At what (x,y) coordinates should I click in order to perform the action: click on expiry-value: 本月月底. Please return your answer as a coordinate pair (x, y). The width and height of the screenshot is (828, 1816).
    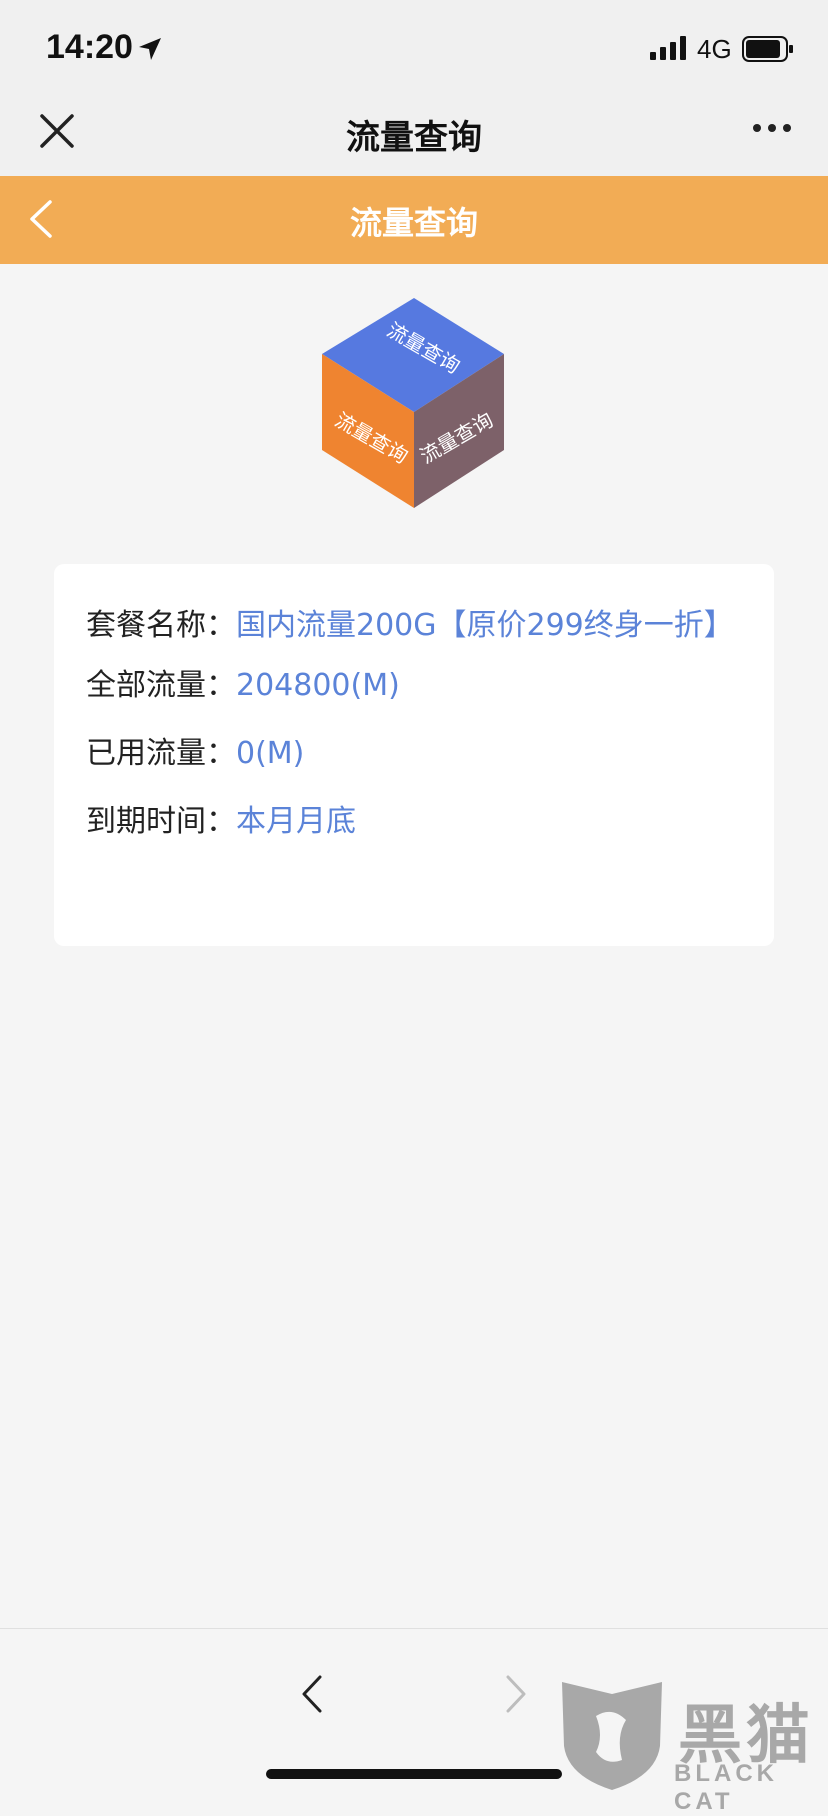
    Looking at the image, I should click on (296, 821).